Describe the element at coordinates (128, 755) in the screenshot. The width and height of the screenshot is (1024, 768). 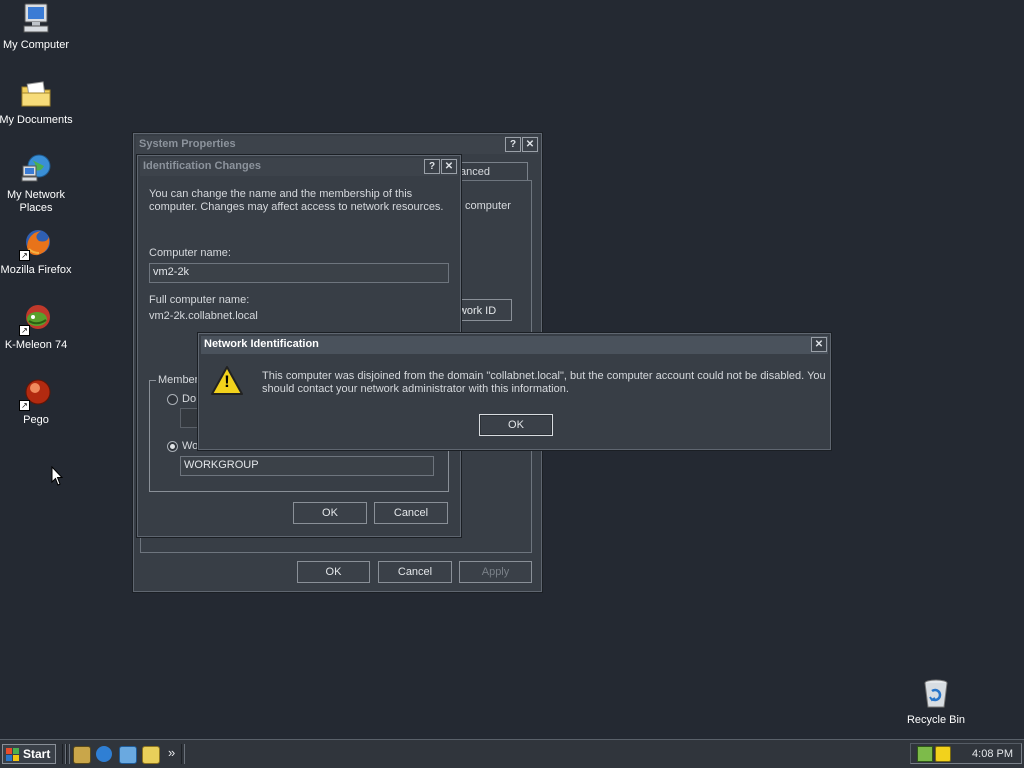
I see `outlook-express-icon` at that location.